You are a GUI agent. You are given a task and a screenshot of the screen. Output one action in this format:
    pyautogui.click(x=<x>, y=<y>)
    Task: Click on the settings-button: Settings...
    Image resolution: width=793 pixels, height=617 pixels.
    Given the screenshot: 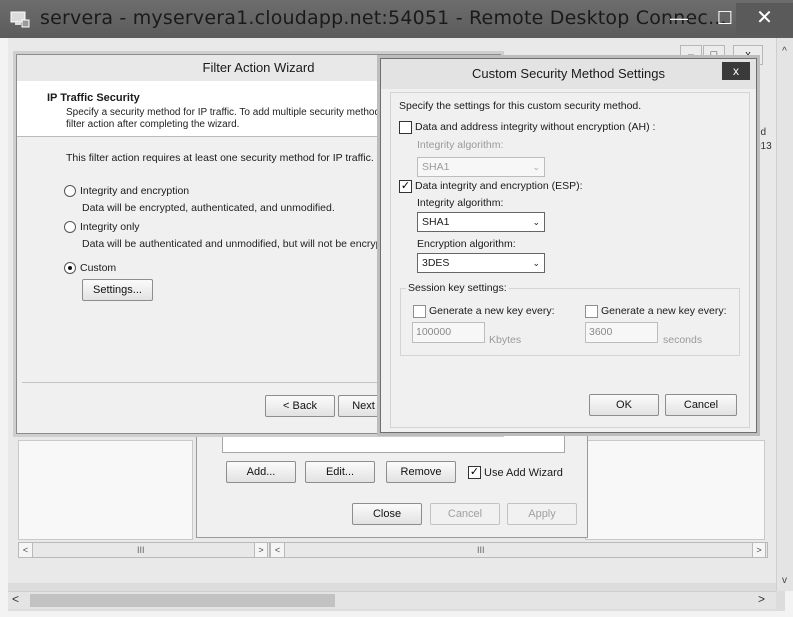 What is the action you would take?
    pyautogui.click(x=117, y=290)
    